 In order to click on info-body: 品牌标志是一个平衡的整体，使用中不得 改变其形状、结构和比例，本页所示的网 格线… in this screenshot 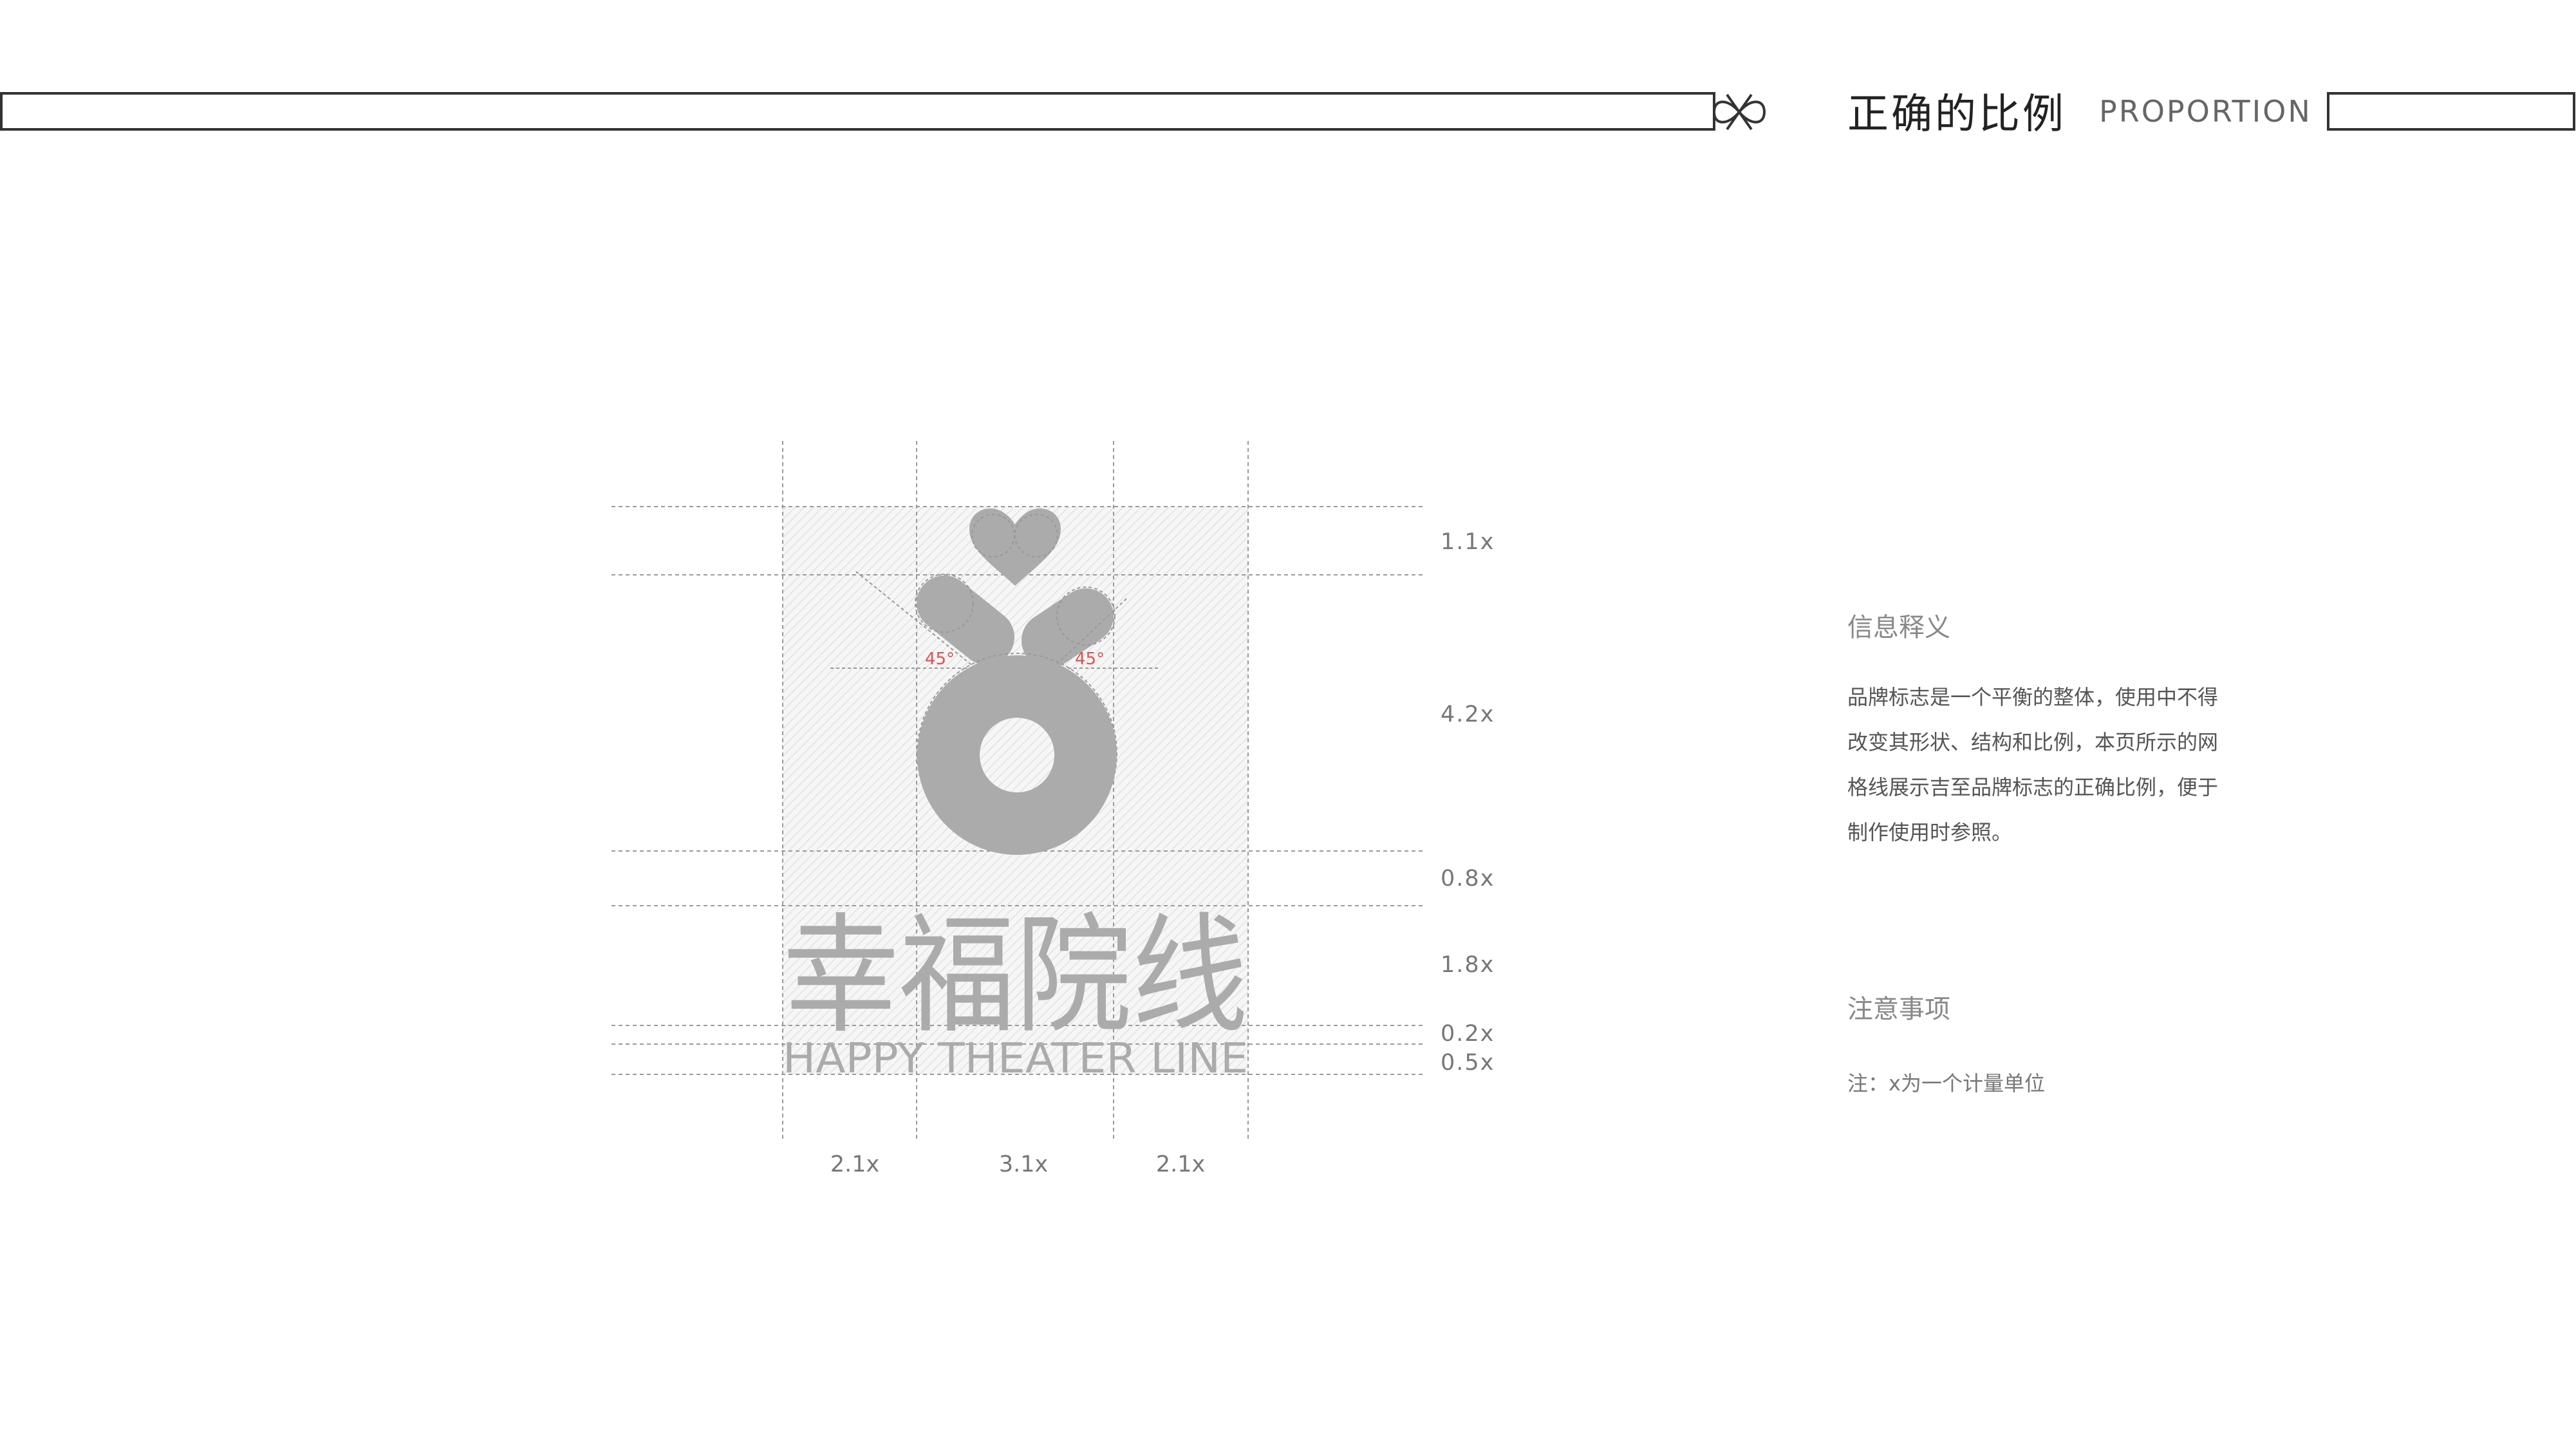, I will do `click(2032, 765)`.